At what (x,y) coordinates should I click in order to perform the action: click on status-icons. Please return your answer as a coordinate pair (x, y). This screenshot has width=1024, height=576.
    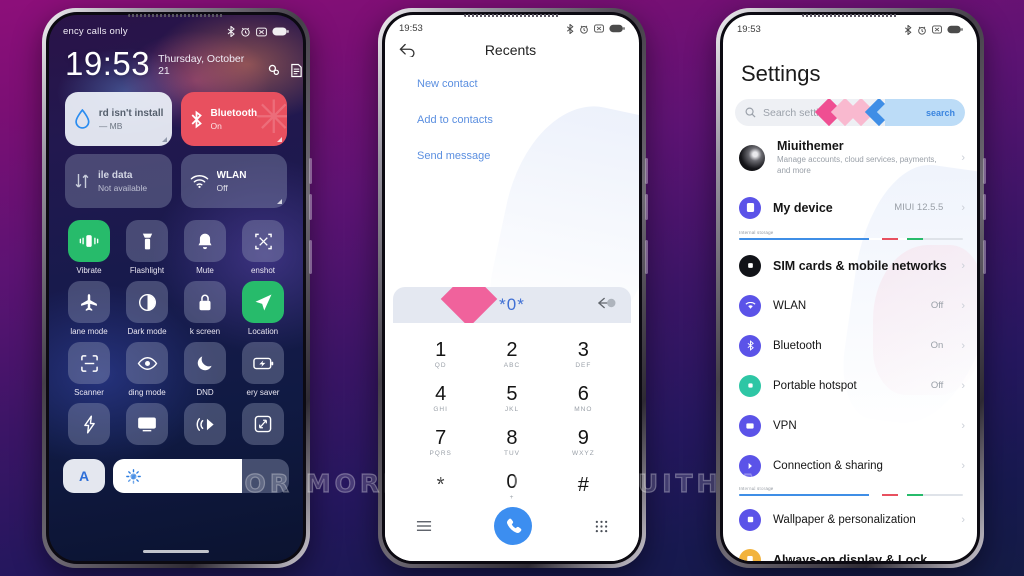
    Looking at the image, I should click on (595, 28).